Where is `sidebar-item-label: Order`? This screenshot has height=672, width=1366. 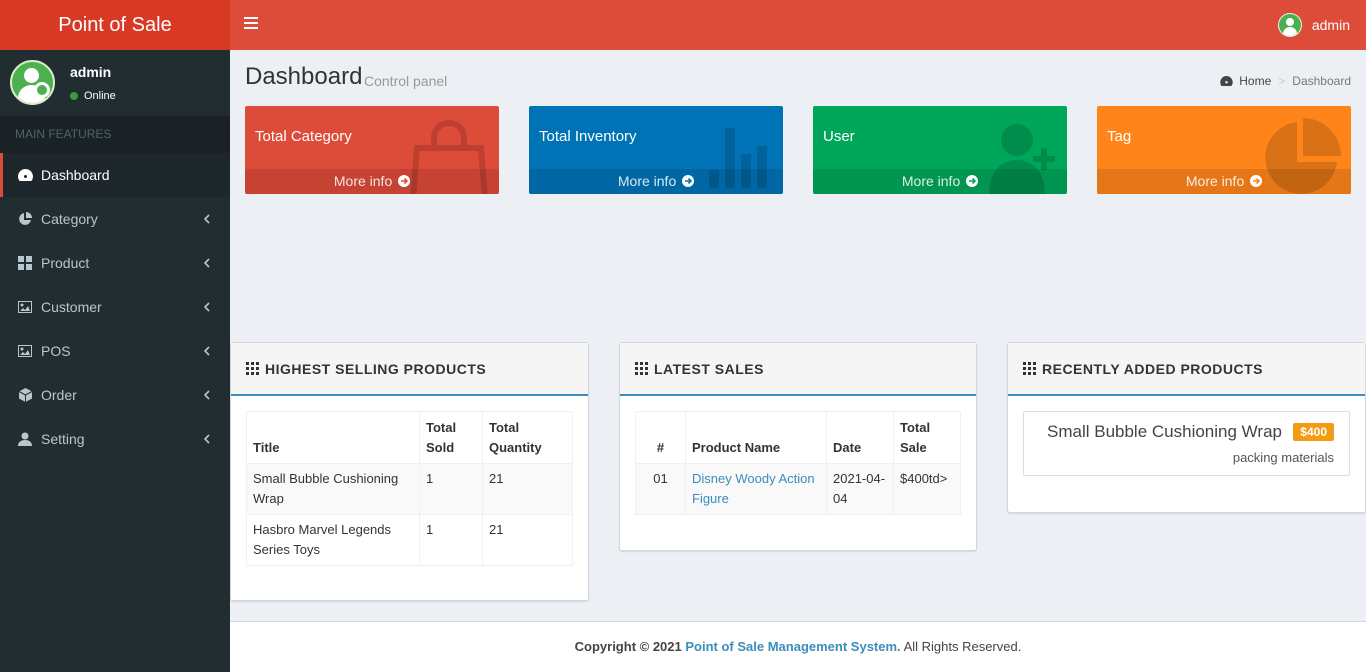 sidebar-item-label: Order is located at coordinates (59, 395).